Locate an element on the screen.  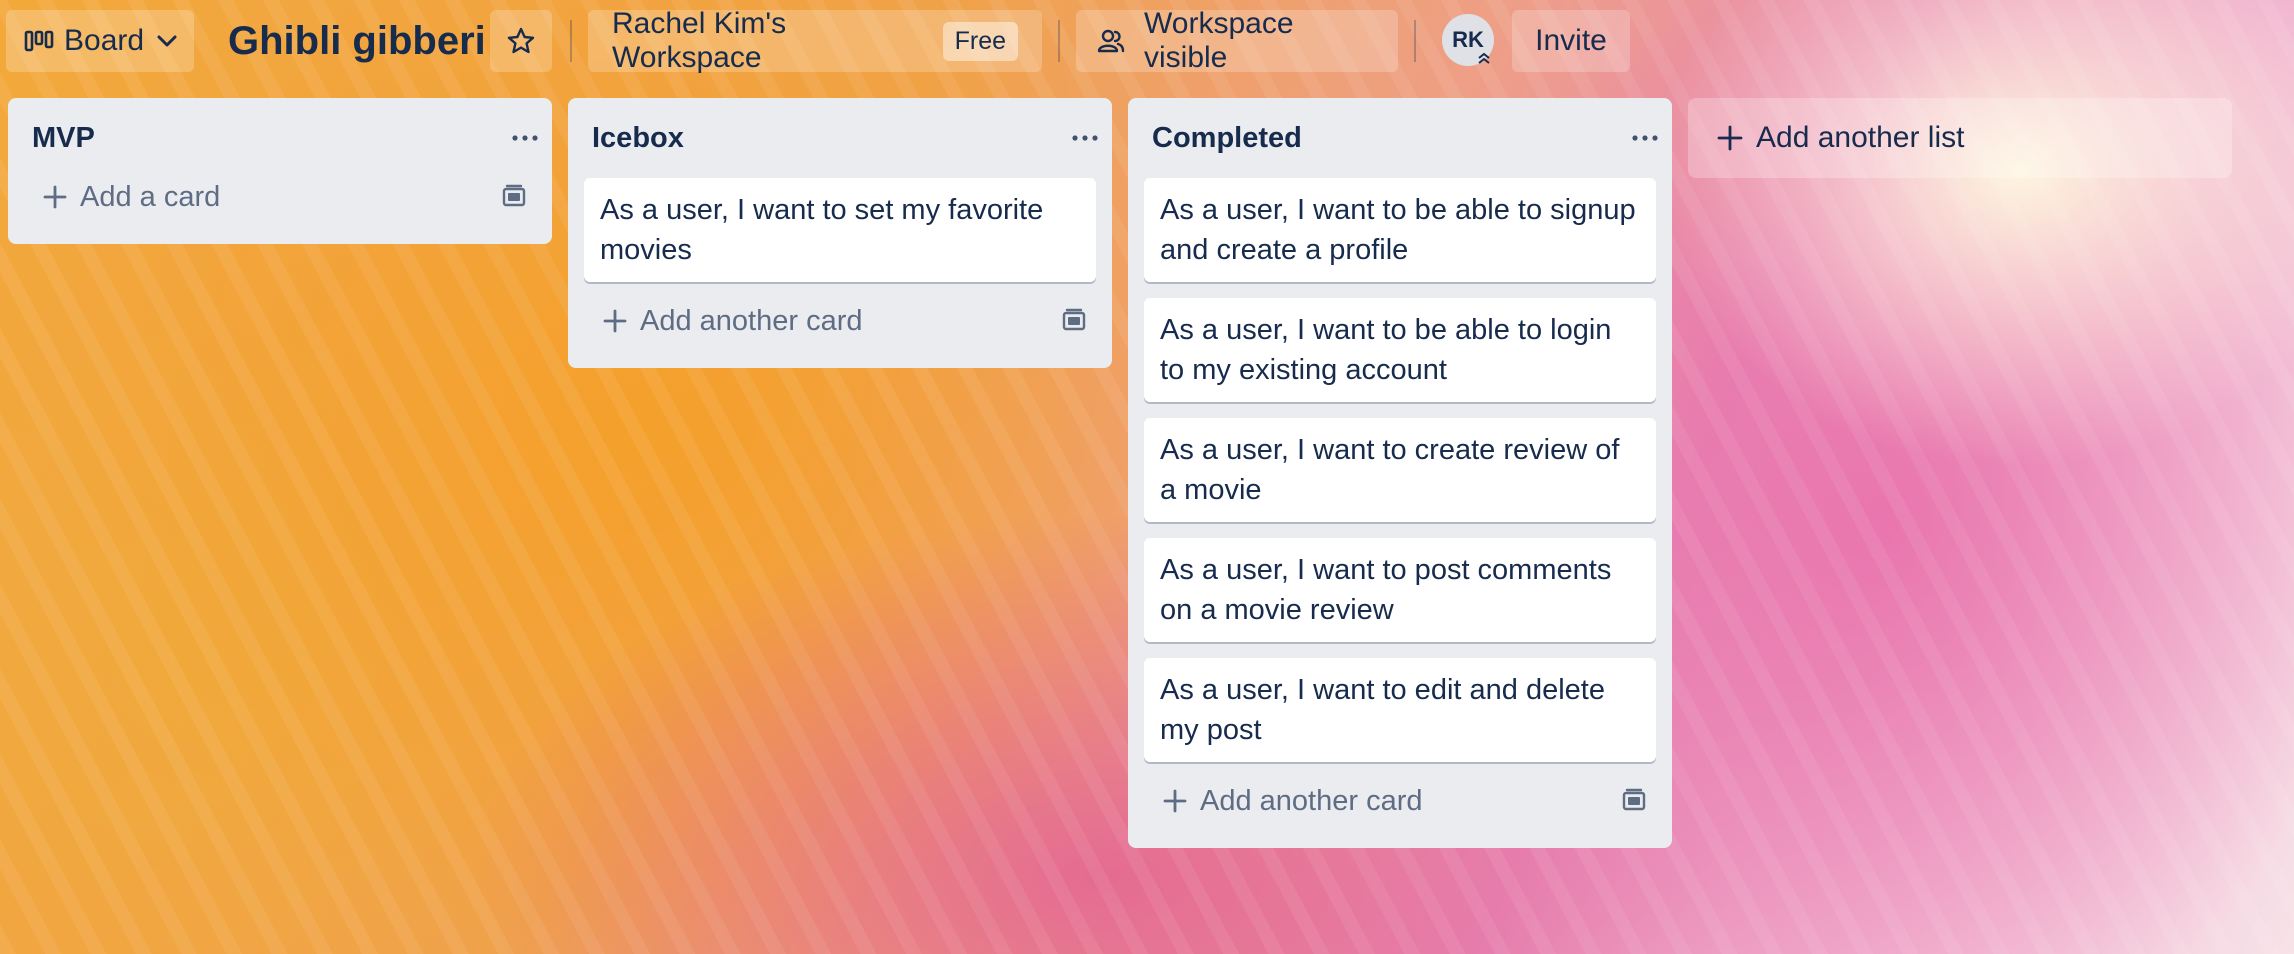
invite-button: Invite is located at coordinates (1571, 41).